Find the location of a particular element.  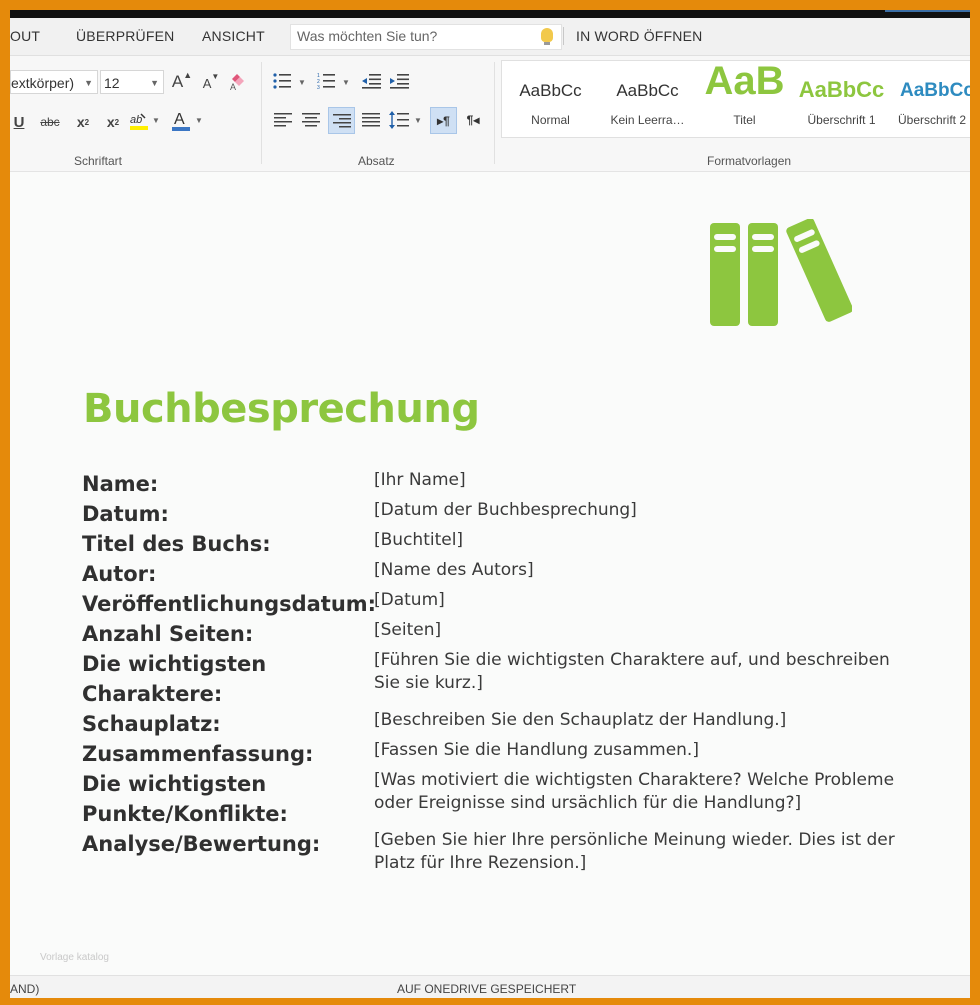

menu-tab-review: ÜBERPRÜFEN is located at coordinates (125, 36).